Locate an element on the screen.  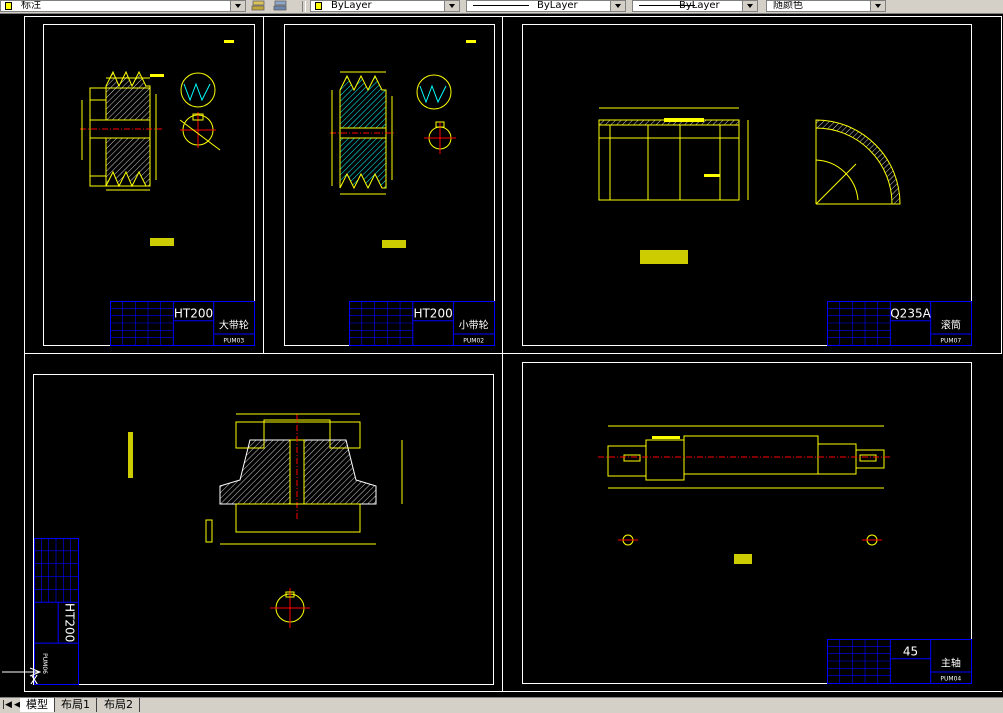
layer-states-icon is located at coordinates (259, 6).